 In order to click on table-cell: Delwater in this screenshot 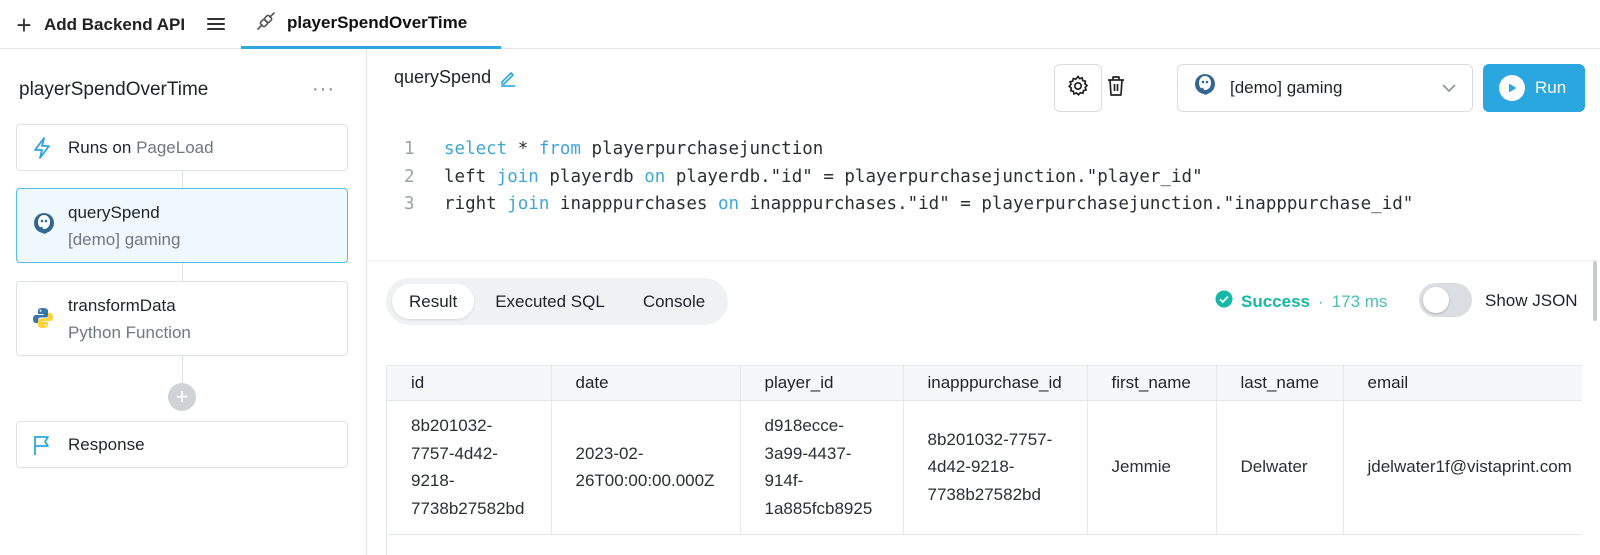, I will do `click(1280, 467)`.